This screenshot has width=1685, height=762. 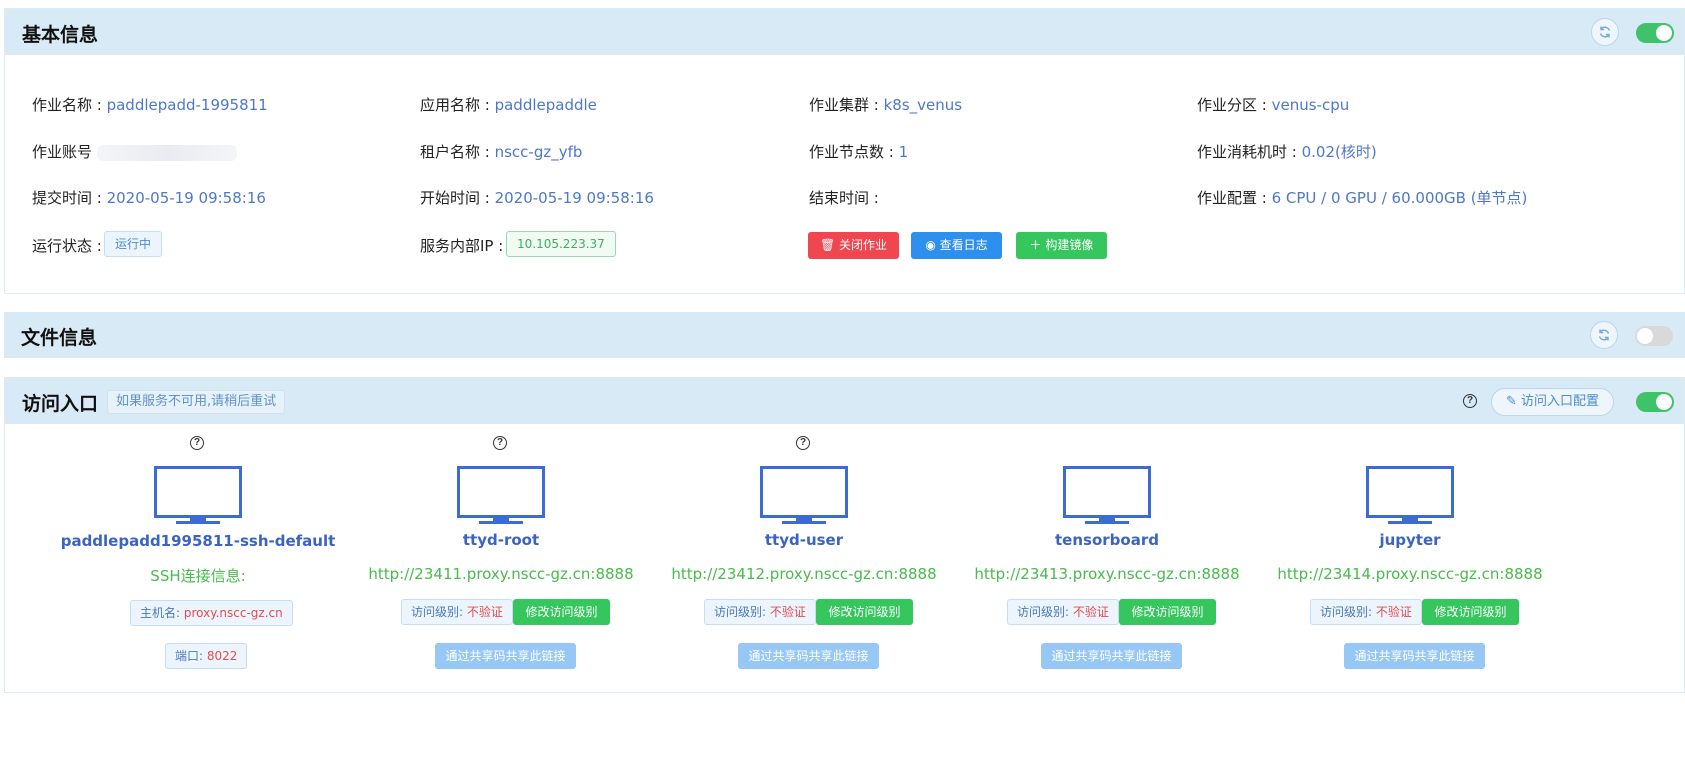 What do you see at coordinates (1035, 245) in the screenshot?
I see `plus-icon: ＋` at bounding box center [1035, 245].